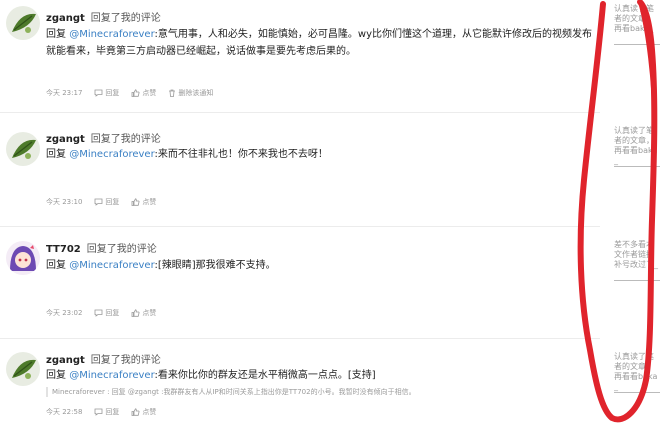  I want to click on timestamp: 今天 23:02, so click(64, 313).